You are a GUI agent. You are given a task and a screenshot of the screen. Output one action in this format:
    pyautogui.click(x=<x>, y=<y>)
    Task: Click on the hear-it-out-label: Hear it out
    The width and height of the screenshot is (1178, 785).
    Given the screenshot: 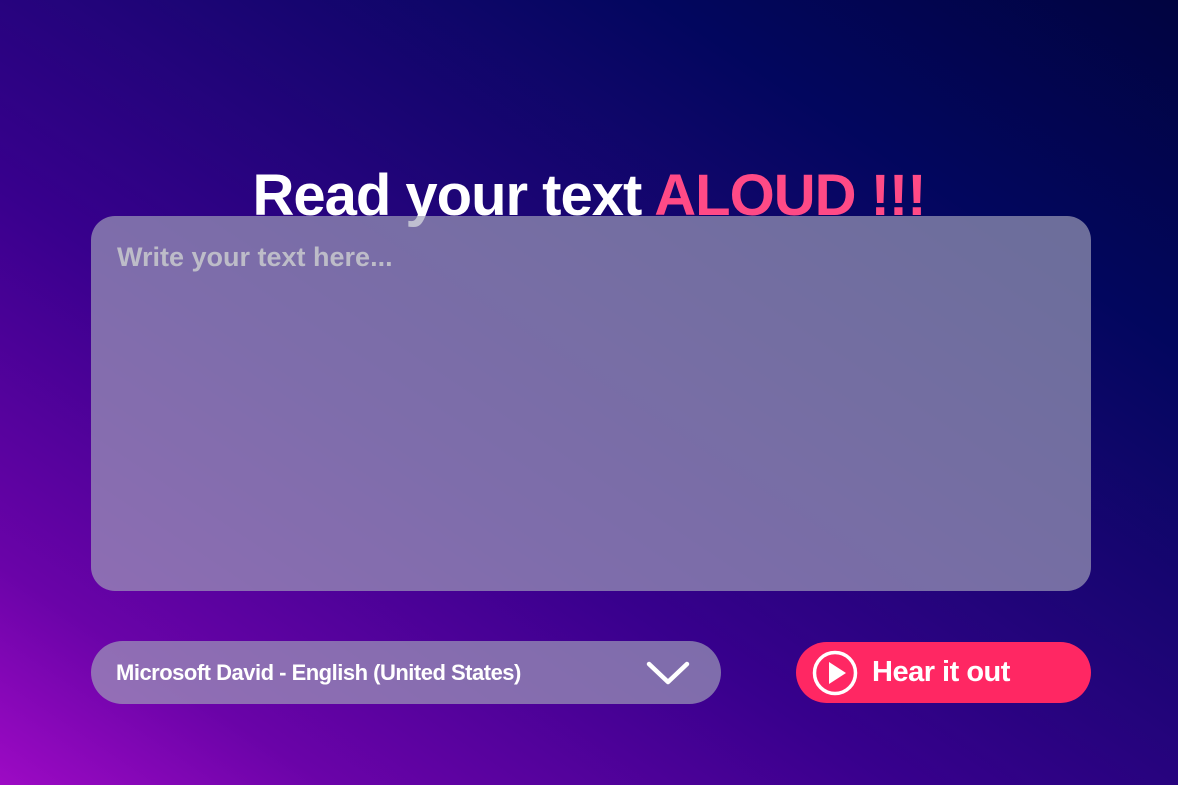 What is the action you would take?
    pyautogui.click(x=941, y=672)
    